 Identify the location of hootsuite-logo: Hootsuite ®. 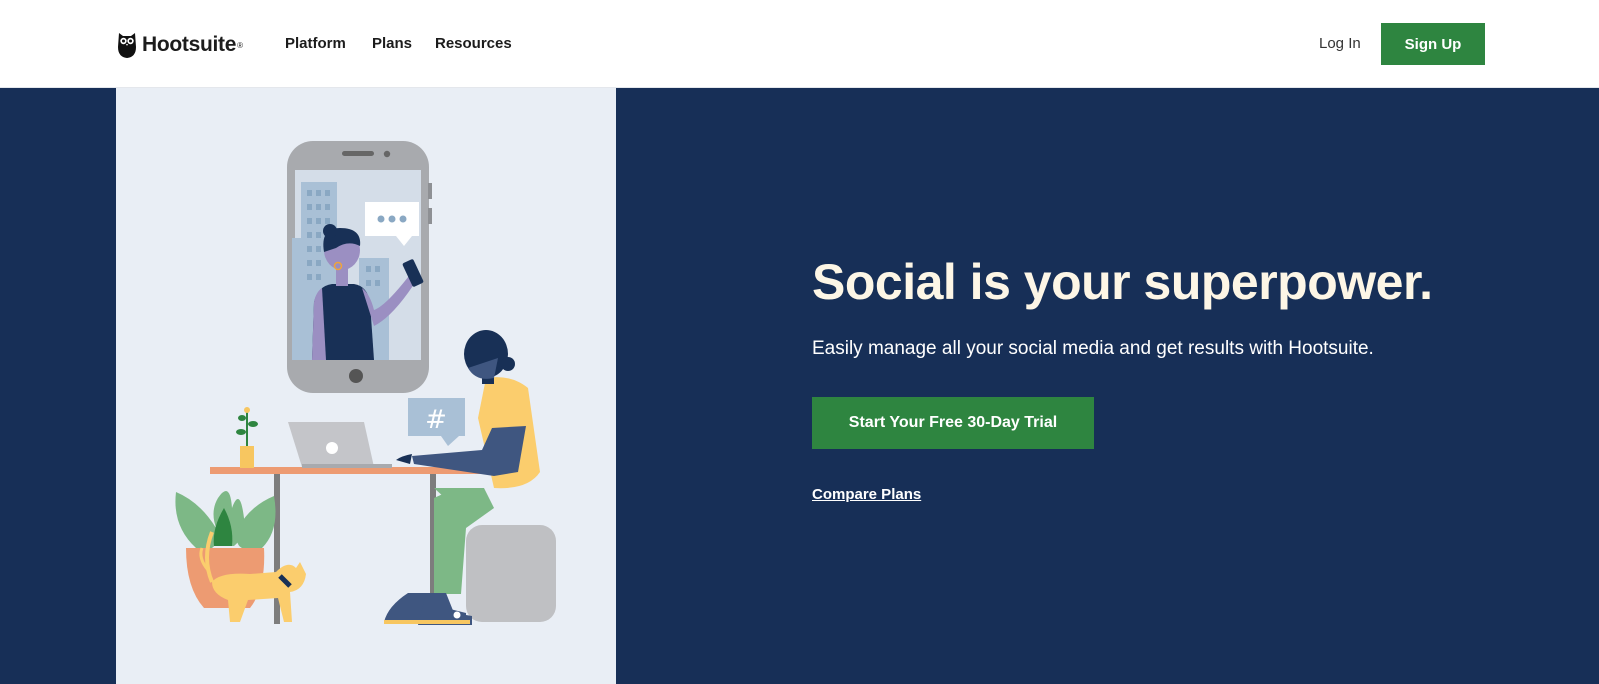
(180, 45).